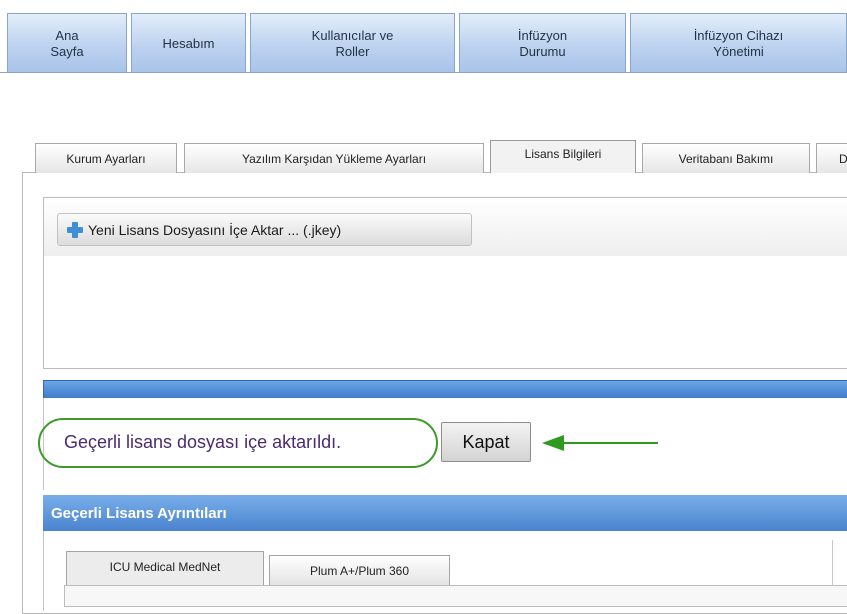  I want to click on nav-tab-infusion-status-label: İnfüzyon Durumu, so click(542, 43).